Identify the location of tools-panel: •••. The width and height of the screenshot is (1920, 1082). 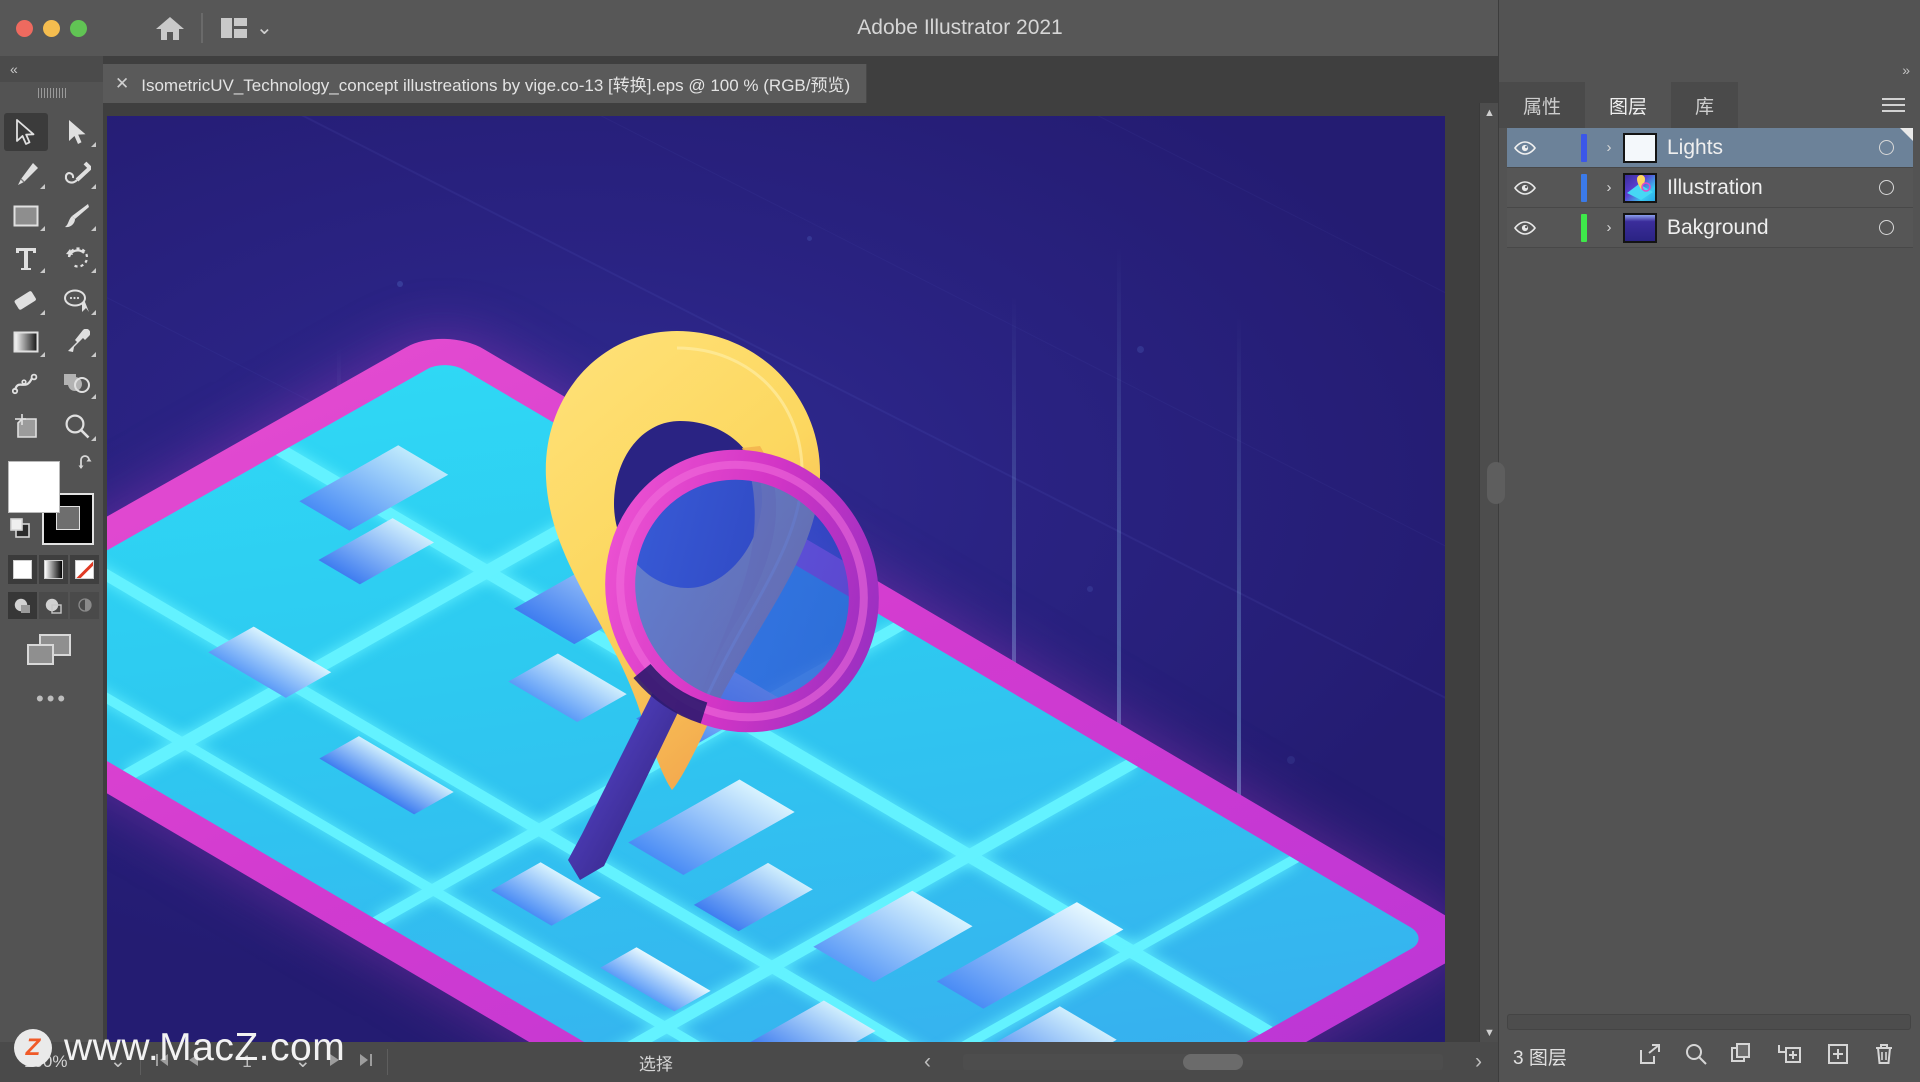
(51, 572).